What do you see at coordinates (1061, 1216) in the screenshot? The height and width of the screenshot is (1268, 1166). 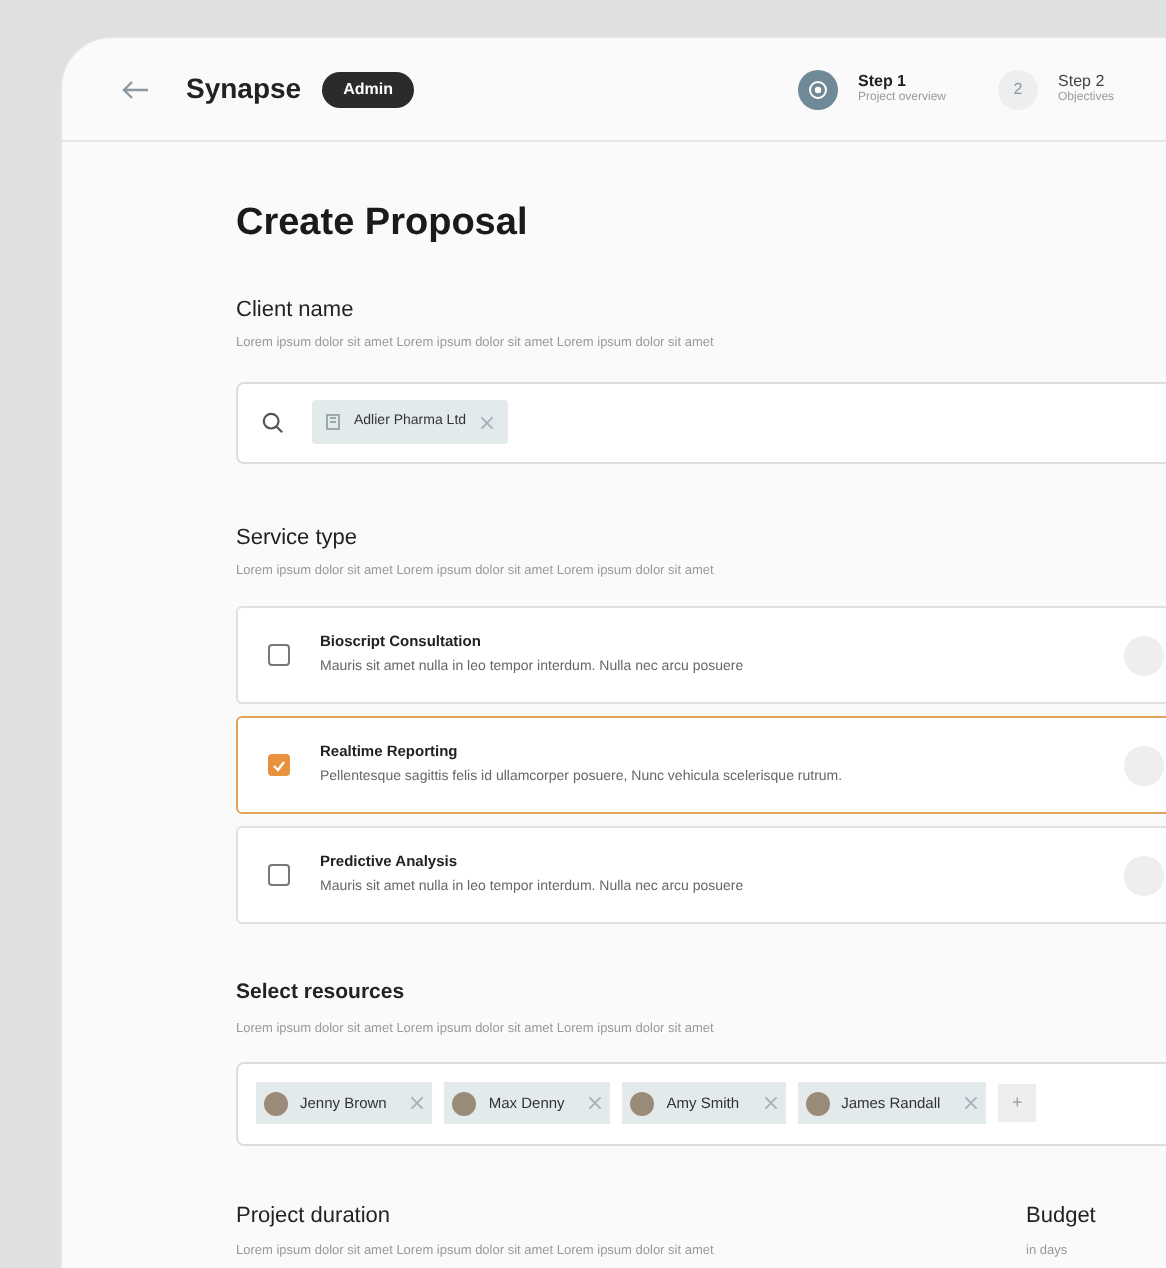 I see `section-title: Budget` at bounding box center [1061, 1216].